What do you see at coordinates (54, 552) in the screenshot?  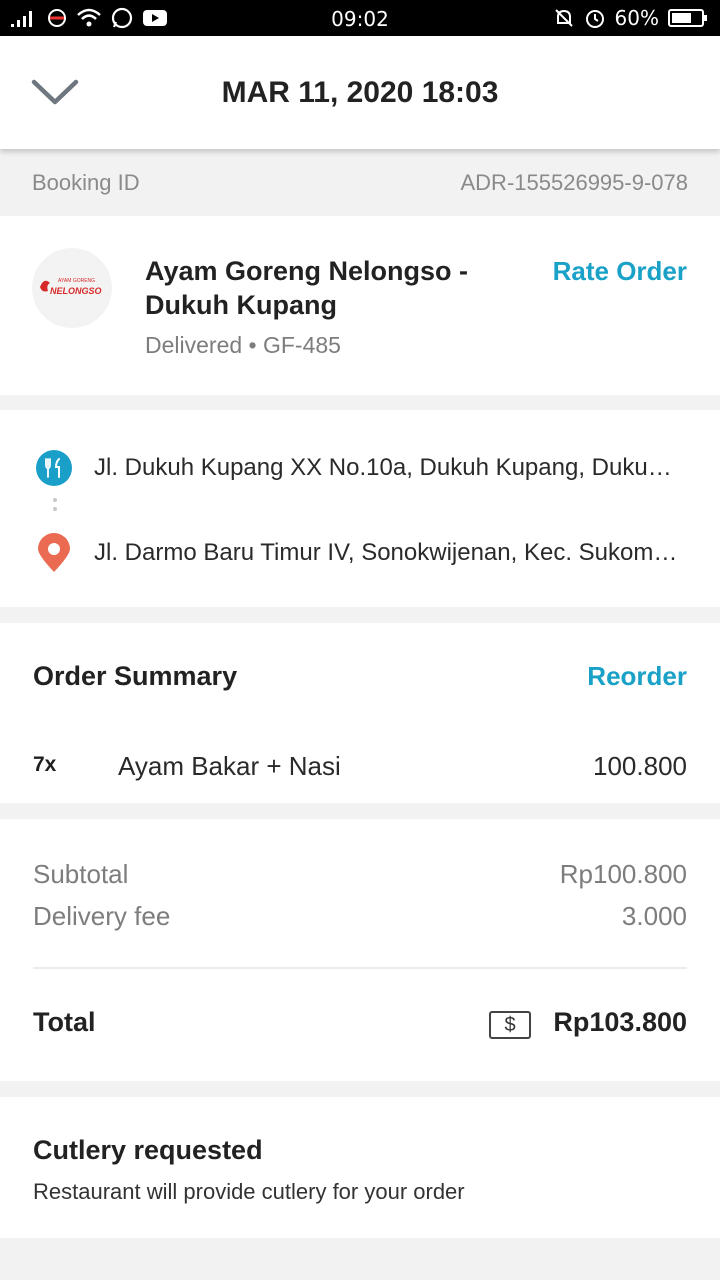 I see `location-pin-icon` at bounding box center [54, 552].